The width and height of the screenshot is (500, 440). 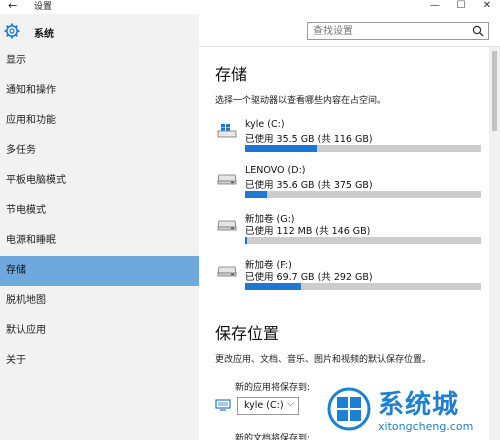 What do you see at coordinates (478, 31) in the screenshot?
I see `search-icon` at bounding box center [478, 31].